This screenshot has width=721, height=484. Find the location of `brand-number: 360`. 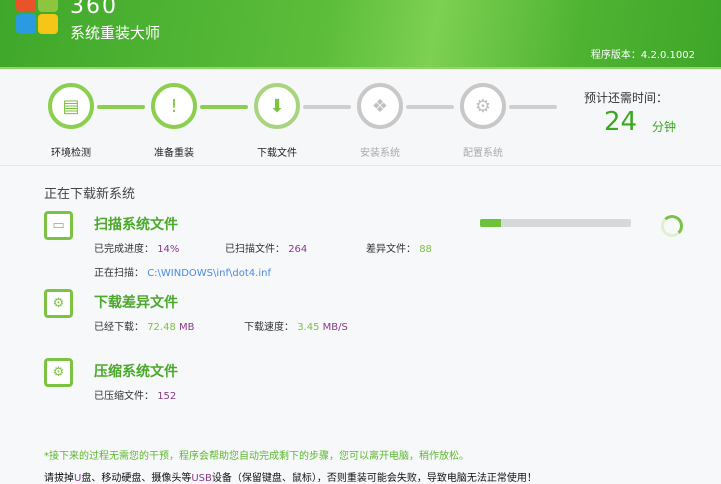

brand-number: 360 is located at coordinates (94, 9).